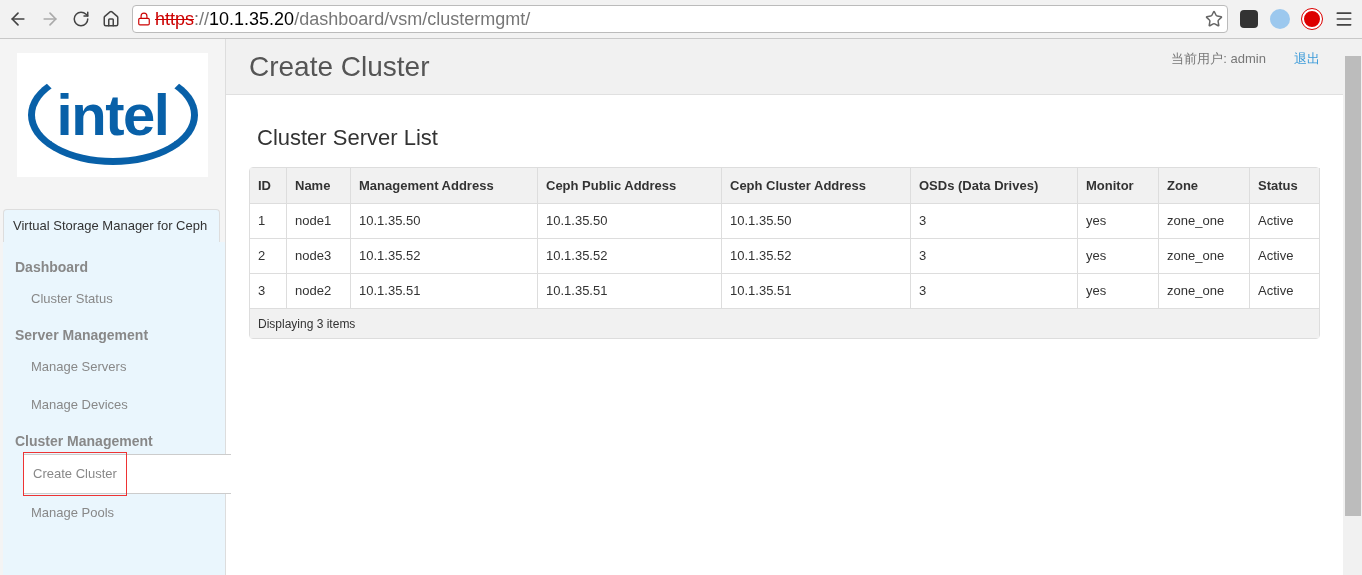 The height and width of the screenshot is (575, 1362). Describe the element at coordinates (444, 185) in the screenshot. I see `column-header: Management Address` at that location.